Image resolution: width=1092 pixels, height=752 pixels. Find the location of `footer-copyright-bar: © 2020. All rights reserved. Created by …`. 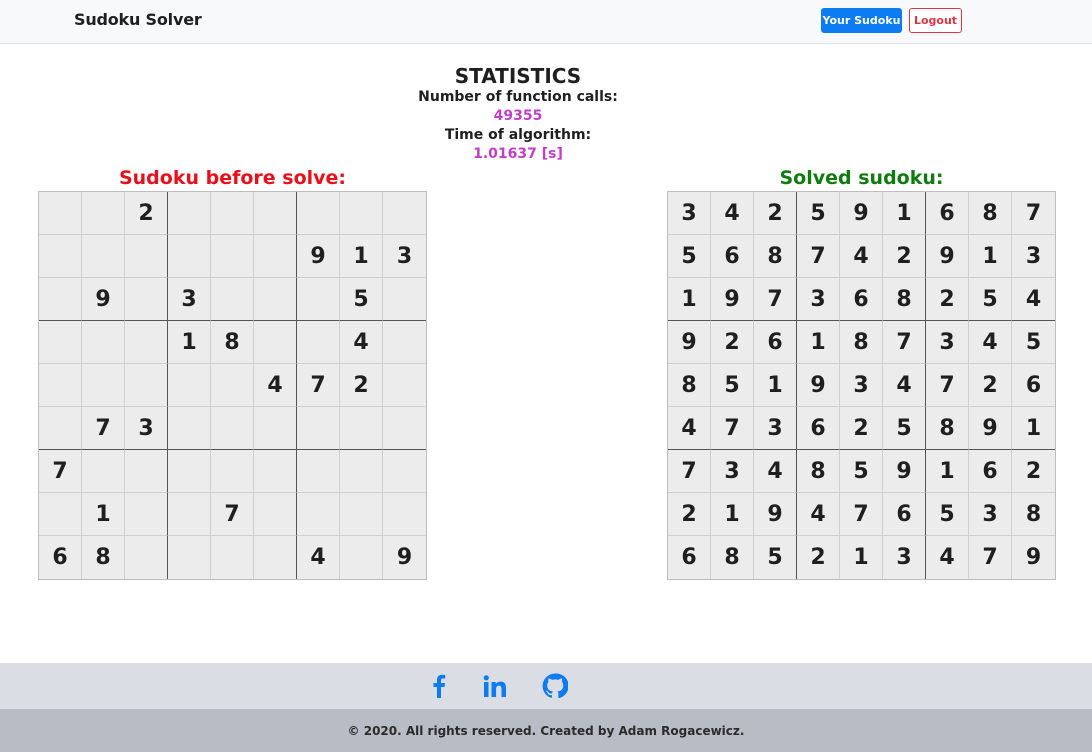

footer-copyright-bar: © 2020. All rights reserved. Created by … is located at coordinates (546, 730).